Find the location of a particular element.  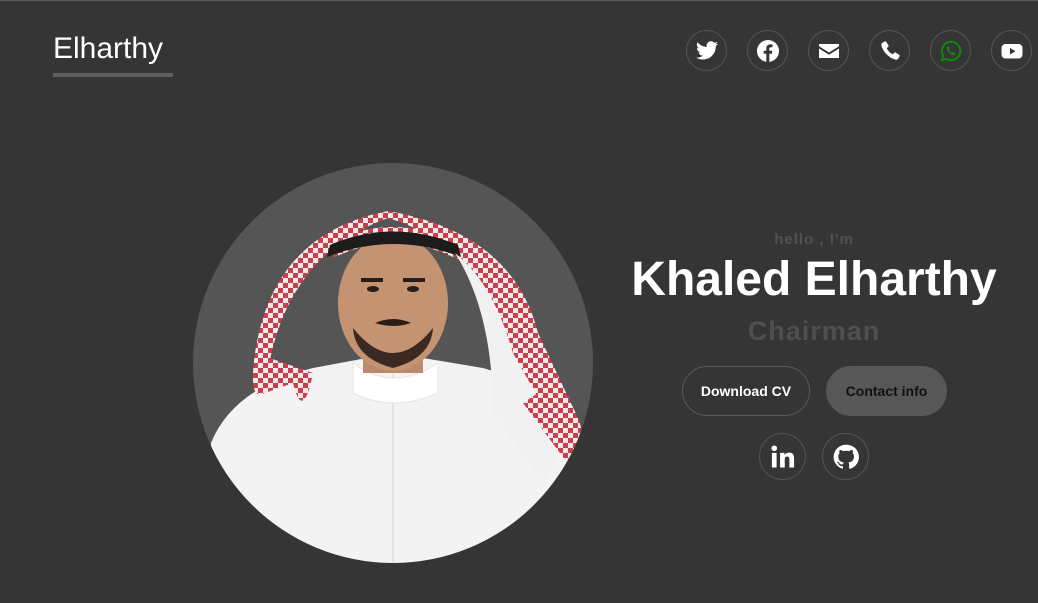

linkedin-icon is located at coordinates (782, 455).